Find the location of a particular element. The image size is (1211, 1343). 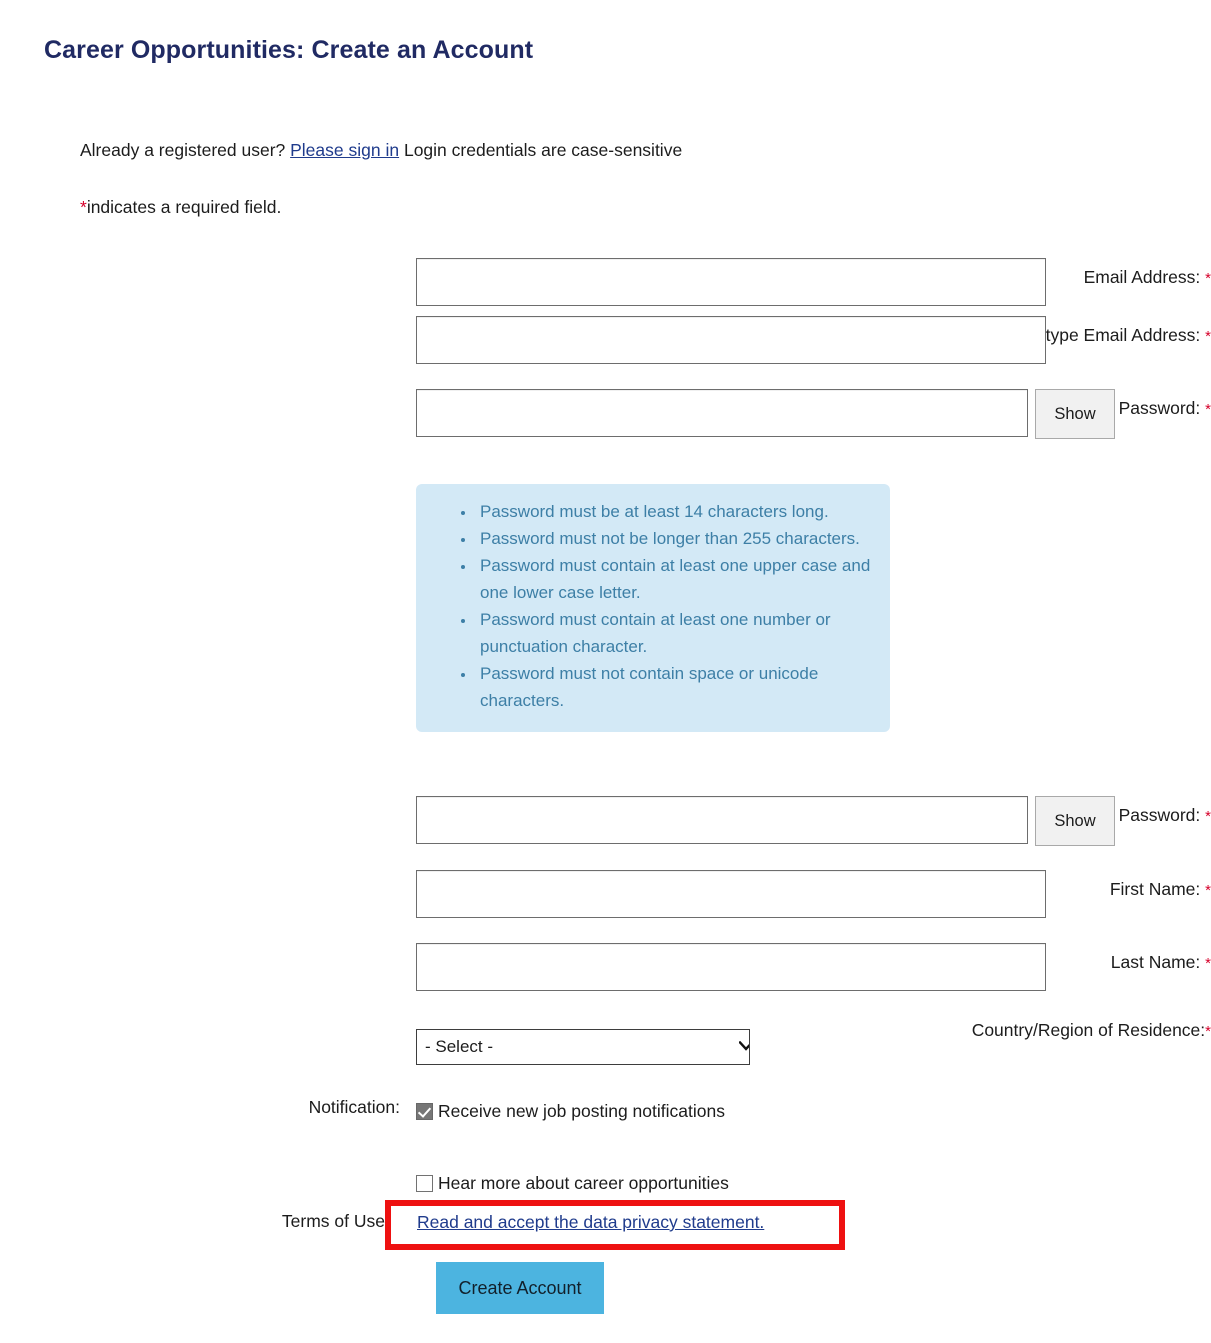

show-retype-password-button: Show is located at coordinates (1075, 821).